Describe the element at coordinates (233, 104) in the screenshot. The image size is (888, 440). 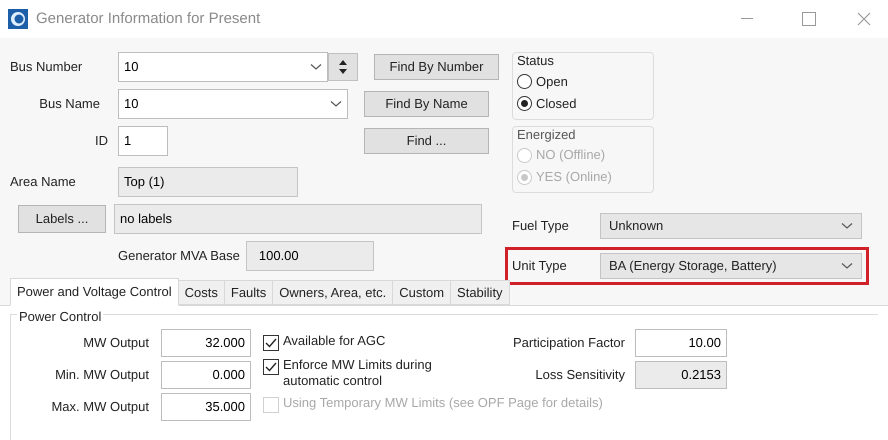
I see `bus-name-field: 10` at that location.